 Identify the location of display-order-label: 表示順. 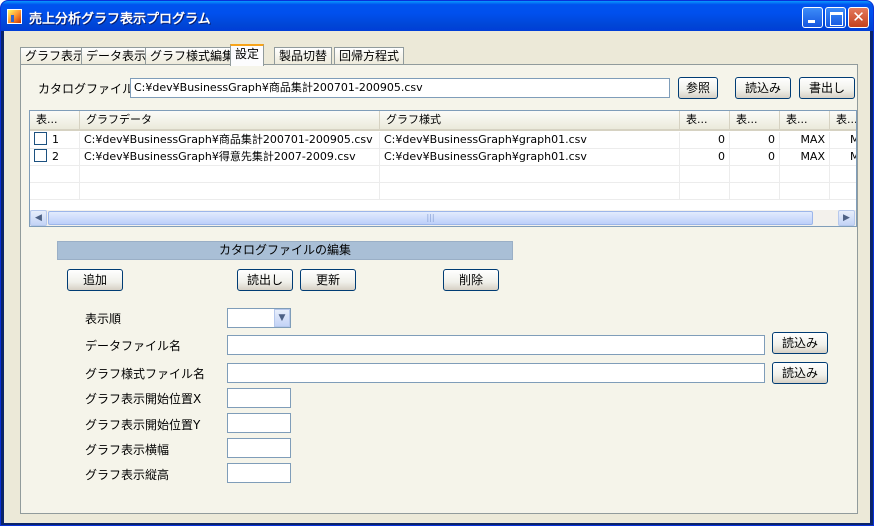
(103, 319).